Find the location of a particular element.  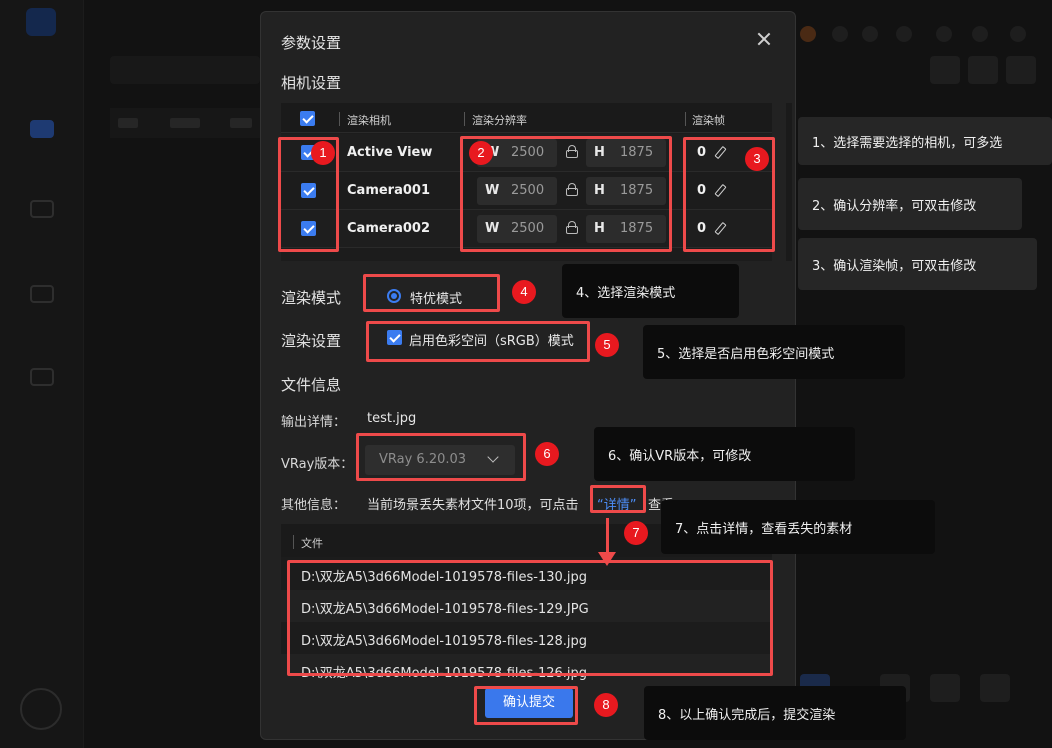

file-info-section-title: 文件信息 is located at coordinates (311, 385).